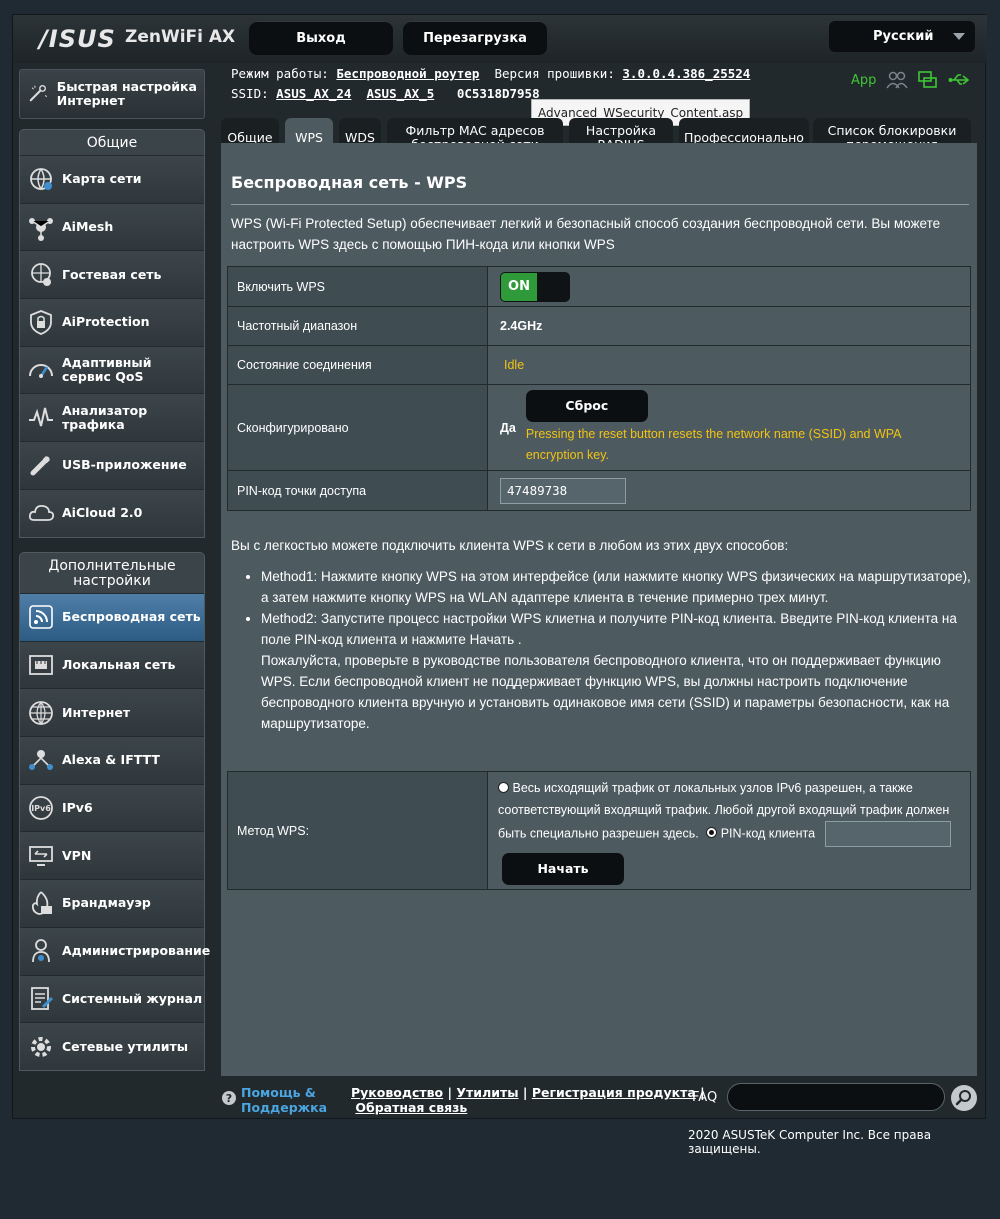  Describe the element at coordinates (41, 665) in the screenshot. I see `lan-icon` at that location.